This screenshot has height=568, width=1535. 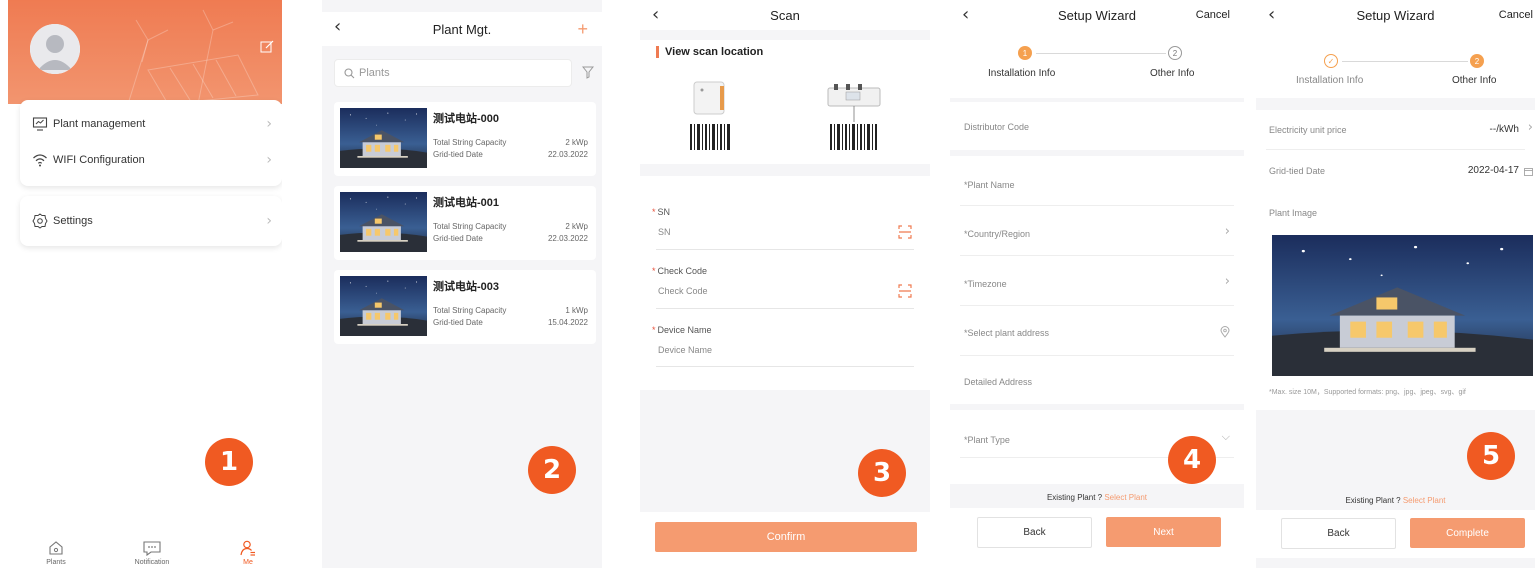 I want to click on sn-label: * SN, so click(x=661, y=212).